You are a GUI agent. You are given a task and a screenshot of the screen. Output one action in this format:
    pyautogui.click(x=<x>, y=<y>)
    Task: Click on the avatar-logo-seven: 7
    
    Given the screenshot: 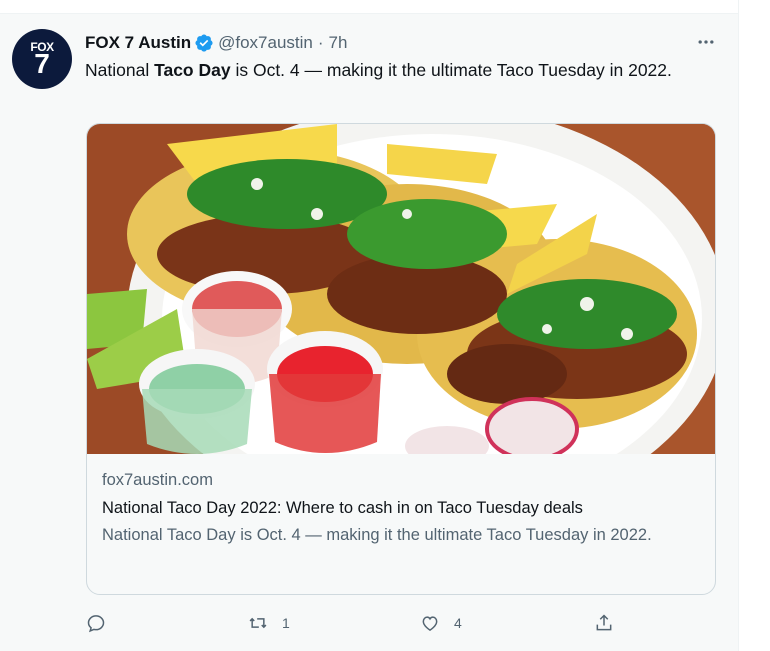 What is the action you would take?
    pyautogui.click(x=42, y=63)
    